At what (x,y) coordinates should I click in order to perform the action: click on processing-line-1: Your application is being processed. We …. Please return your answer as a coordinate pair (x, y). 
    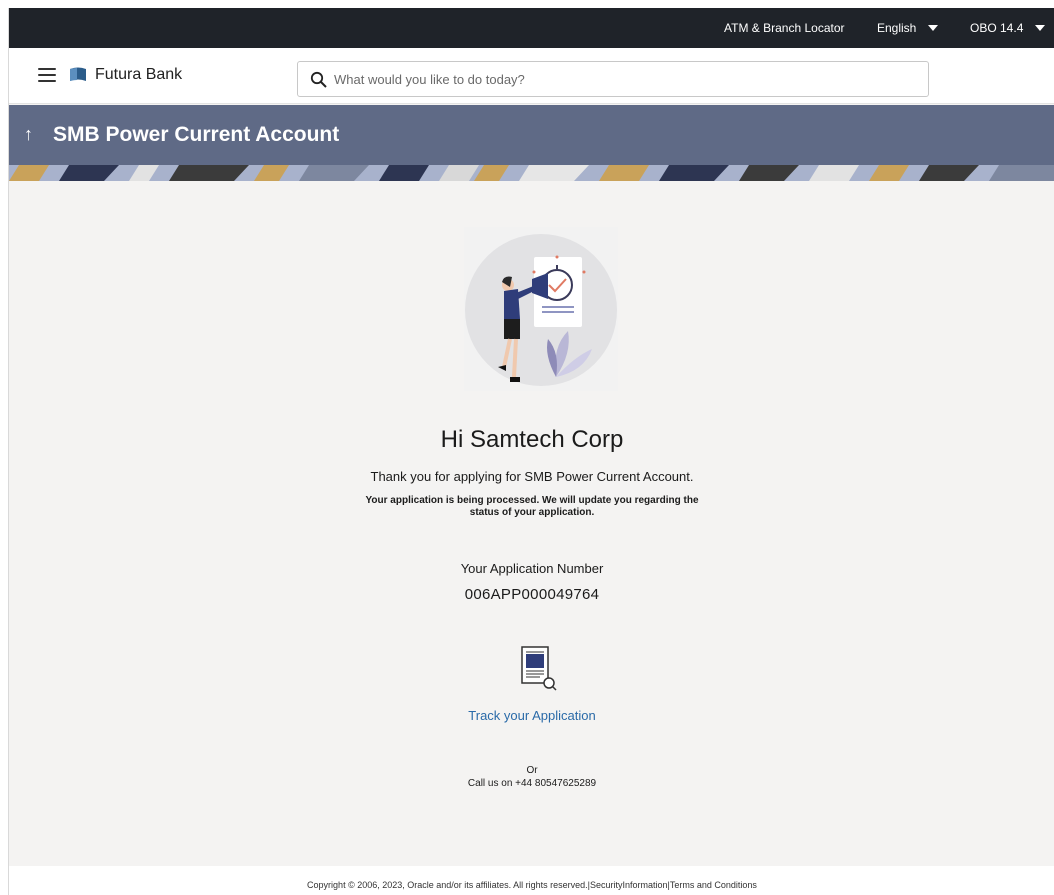
    Looking at the image, I should click on (532, 500).